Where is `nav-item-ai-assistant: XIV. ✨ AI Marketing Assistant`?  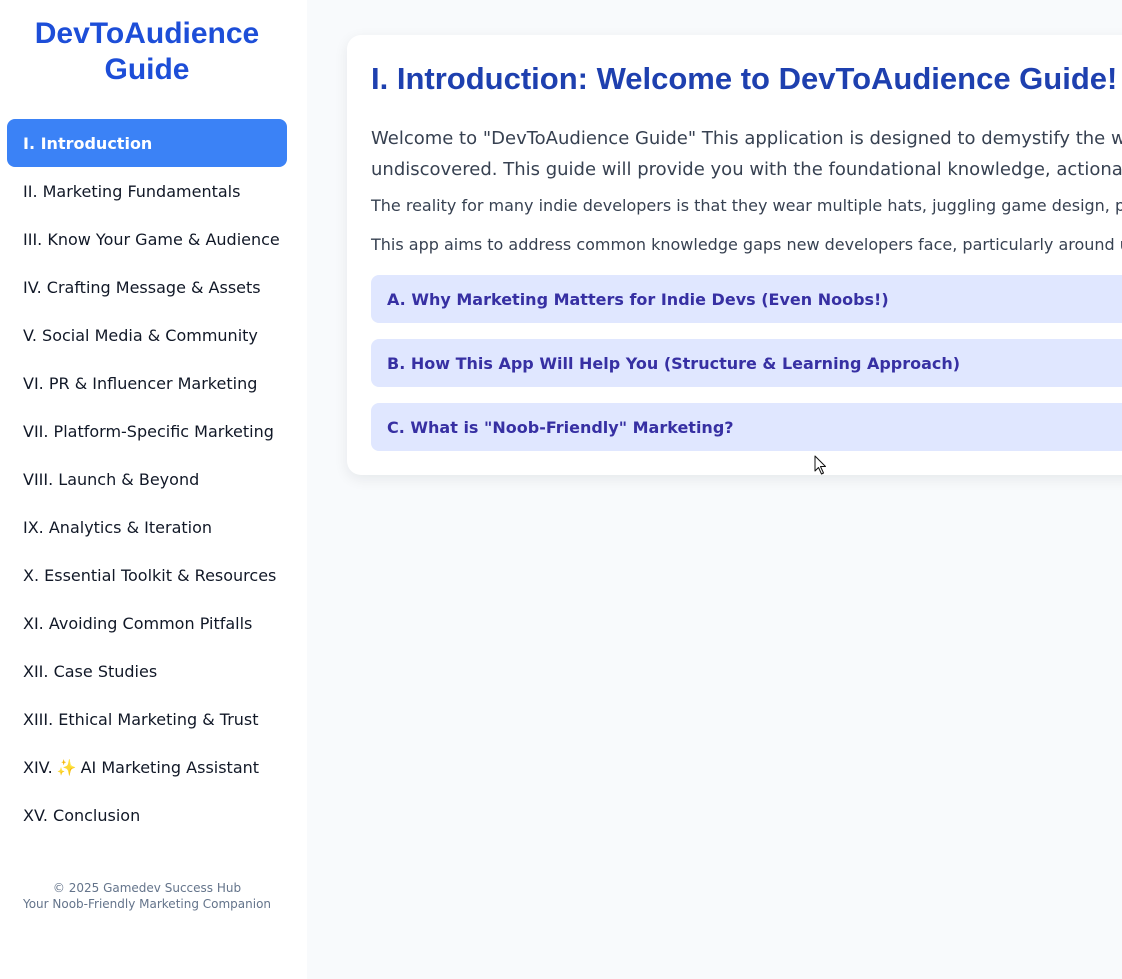 nav-item-ai-assistant: XIV. ✨ AI Marketing Assistant is located at coordinates (147, 767).